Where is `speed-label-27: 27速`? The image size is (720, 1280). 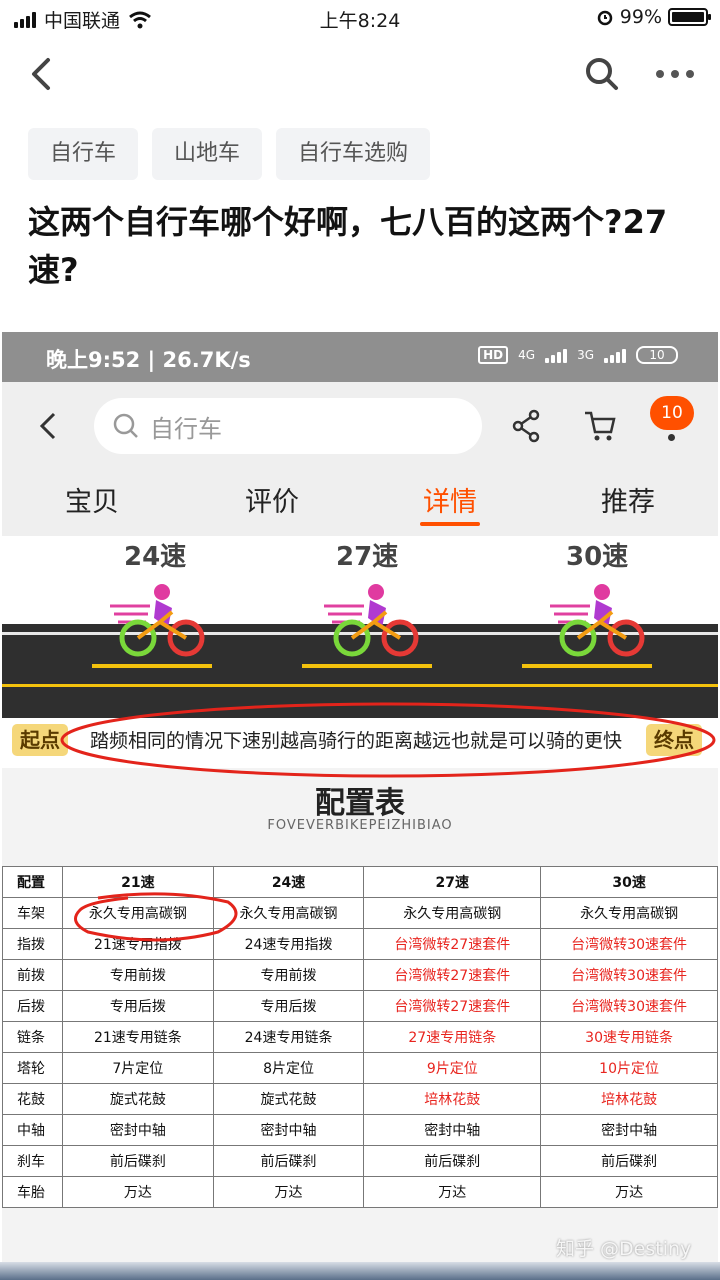 speed-label-27: 27速 is located at coordinates (367, 557).